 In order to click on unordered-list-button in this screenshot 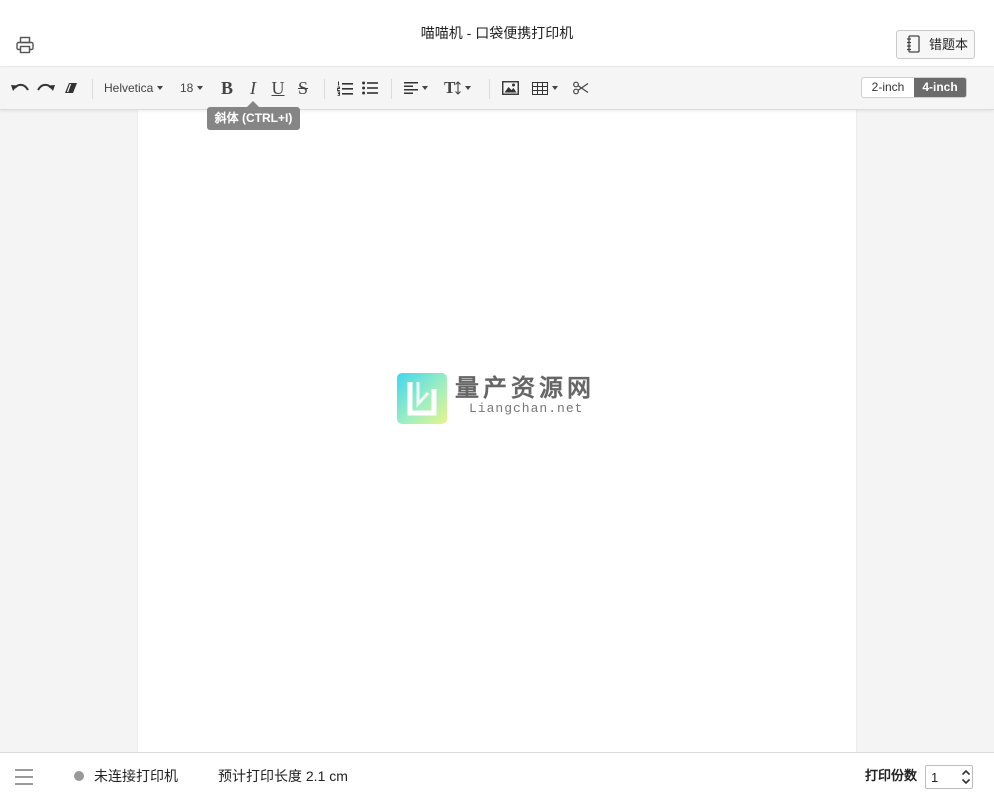, I will do `click(370, 88)`.